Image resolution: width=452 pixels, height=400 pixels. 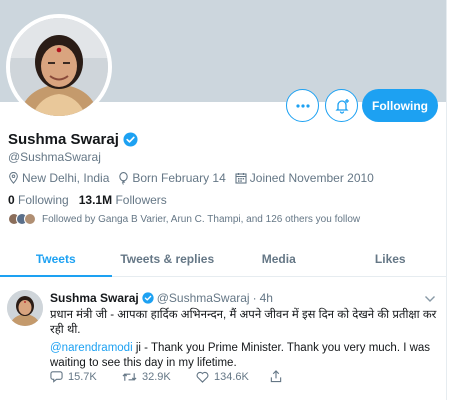 What do you see at coordinates (311, 178) in the screenshot?
I see `joined-text: Joined November 2010` at bounding box center [311, 178].